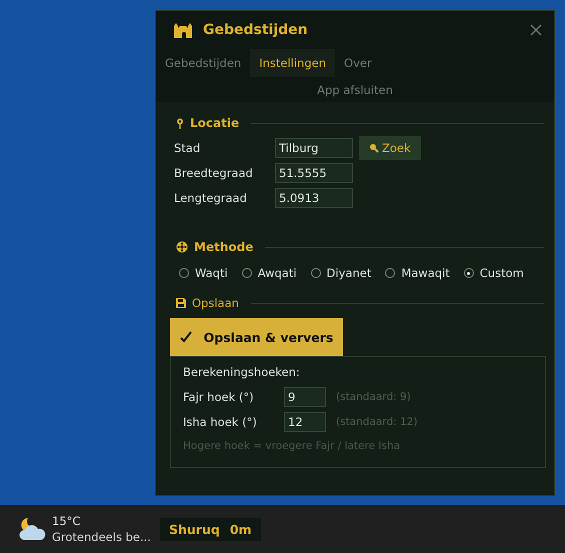 The width and height of the screenshot is (565, 553). Describe the element at coordinates (186, 337) in the screenshot. I see `checkmark-icon` at that location.